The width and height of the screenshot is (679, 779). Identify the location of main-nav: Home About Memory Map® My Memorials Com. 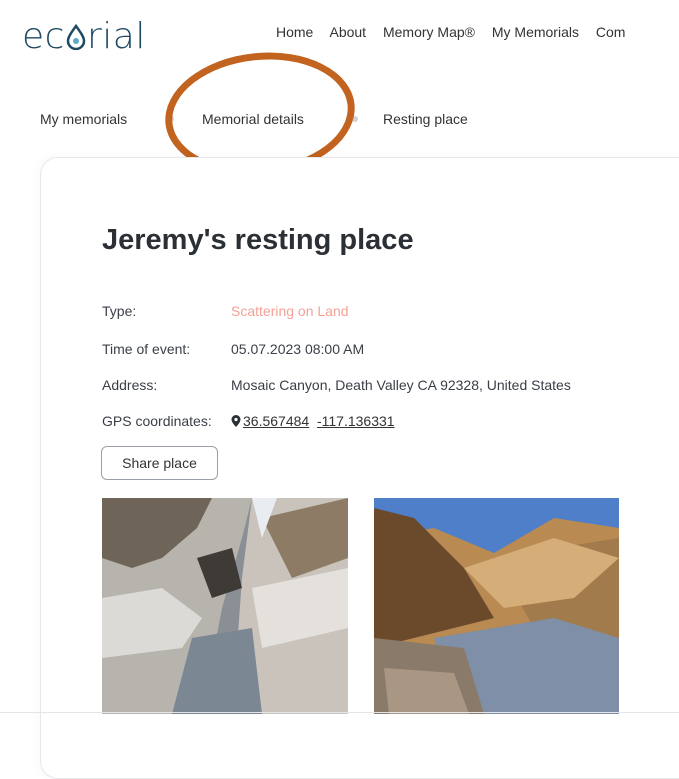
(457, 32).